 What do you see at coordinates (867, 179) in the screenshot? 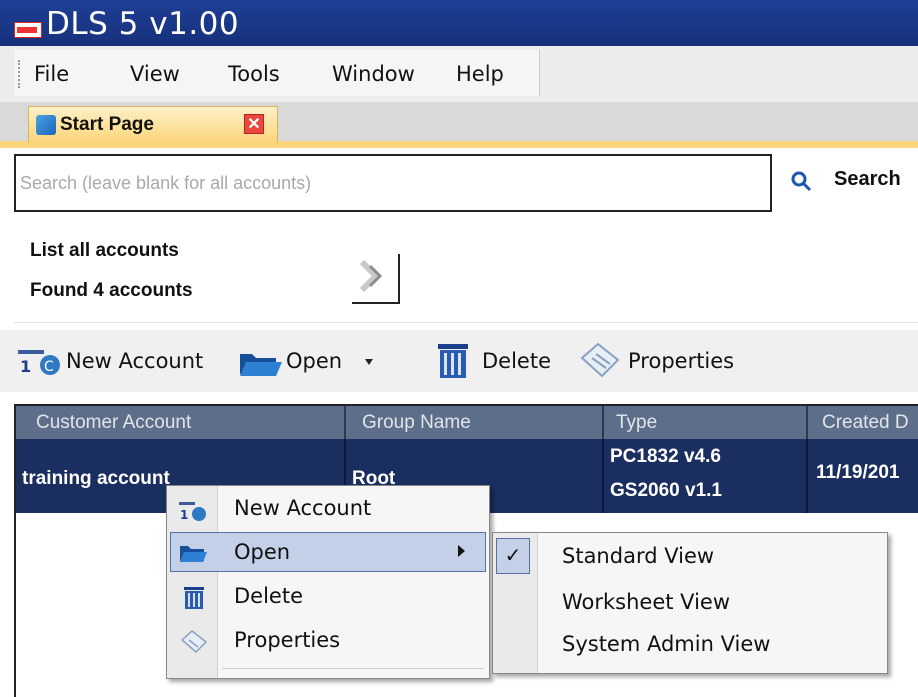
I see `search-button-label: Search` at bounding box center [867, 179].